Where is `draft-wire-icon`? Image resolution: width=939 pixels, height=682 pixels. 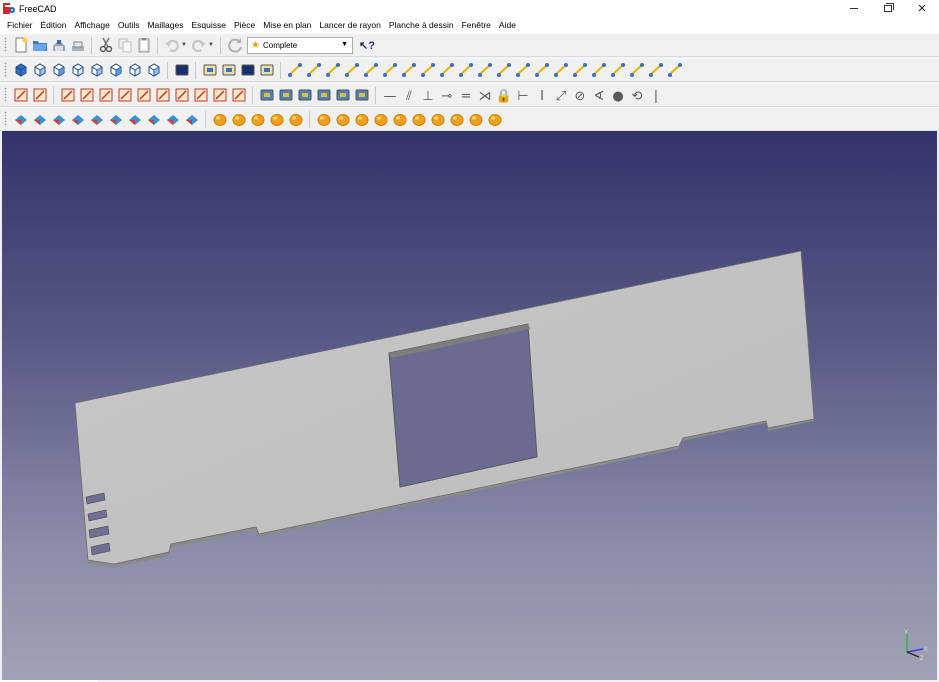 draft-wire-icon is located at coordinates (314, 70).